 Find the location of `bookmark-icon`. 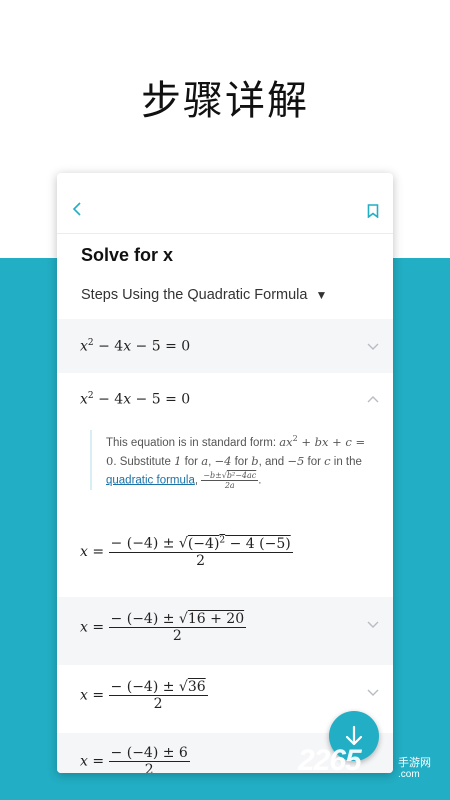

bookmark-icon is located at coordinates (373, 211).